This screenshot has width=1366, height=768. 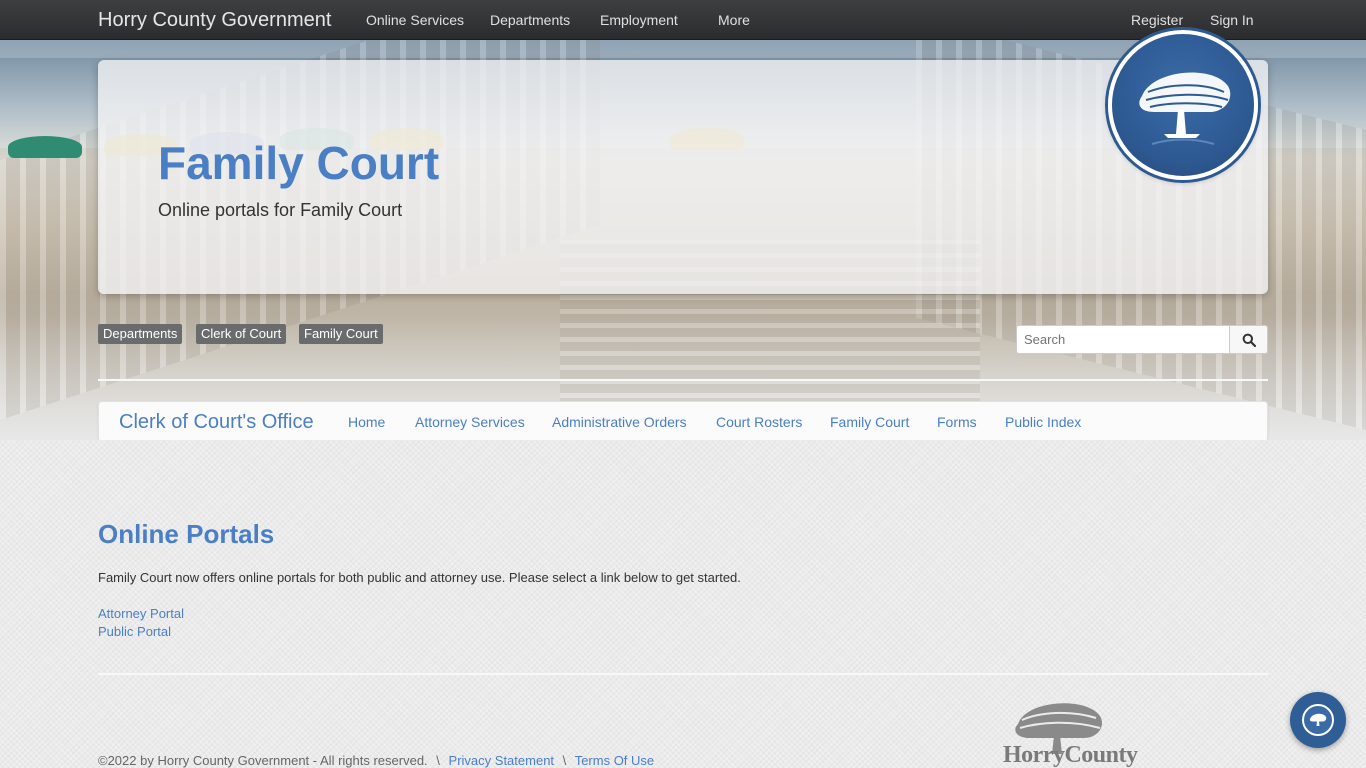 I want to click on terms-of-use-link: Terms Of Use, so click(x=614, y=760).